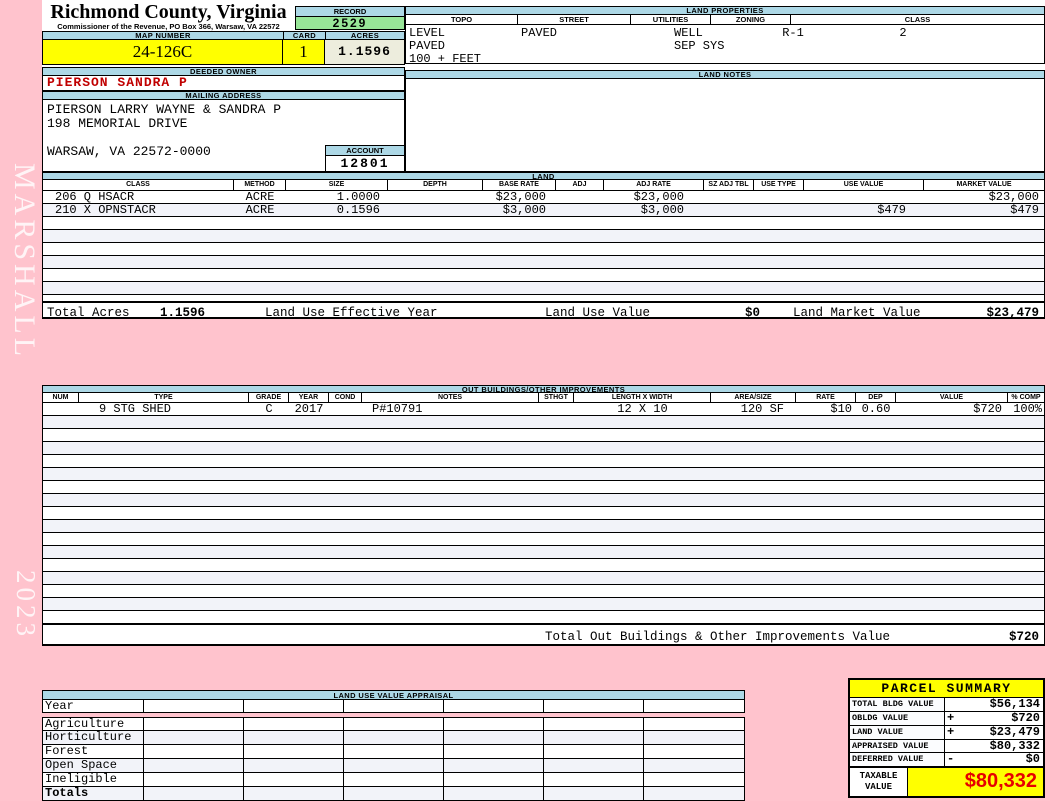  I want to click on summary-row-land: LAND VALUE + $23,479, so click(946, 733).